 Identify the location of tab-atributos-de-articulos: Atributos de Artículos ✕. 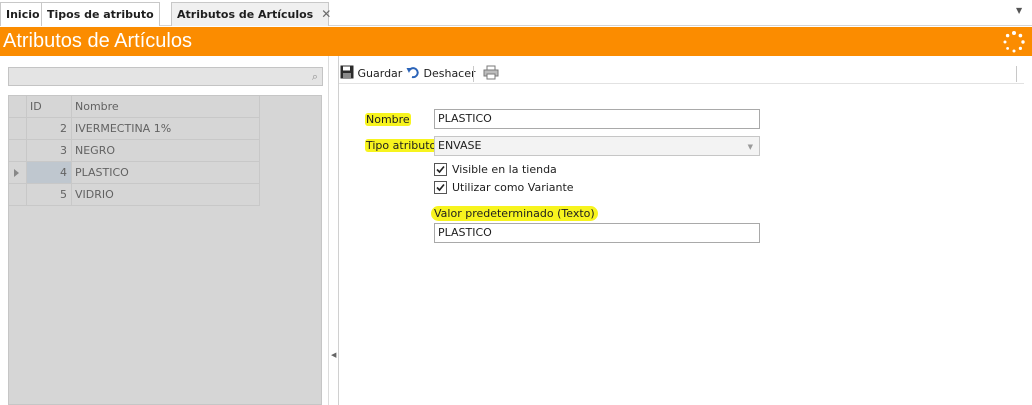
(251, 14).